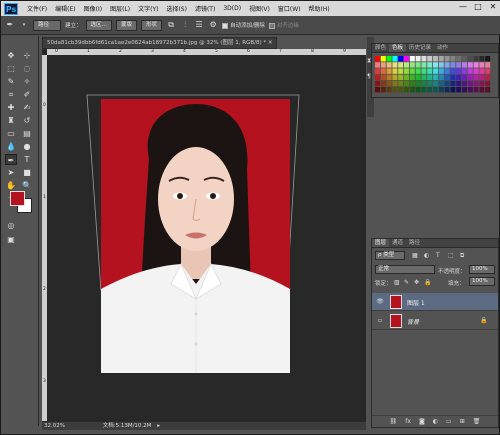  I want to click on delete-layer-icon: 🗑, so click(477, 421).